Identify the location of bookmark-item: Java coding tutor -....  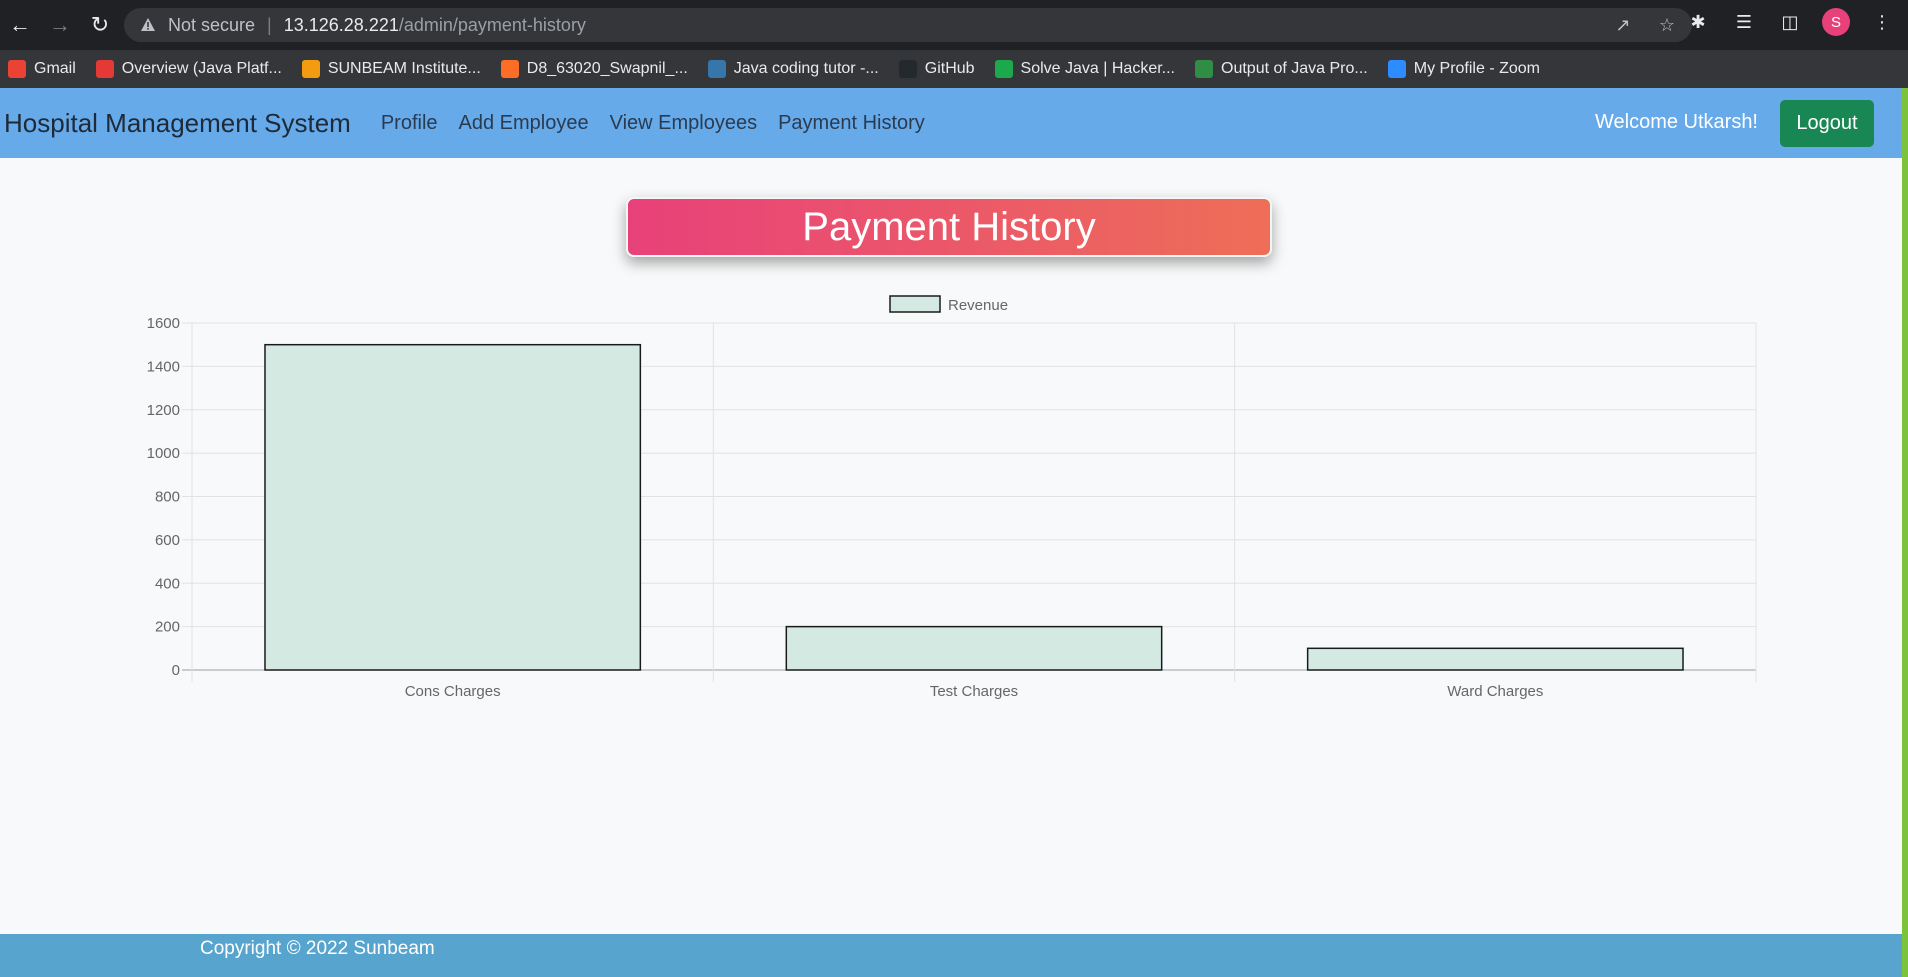
(793, 69).